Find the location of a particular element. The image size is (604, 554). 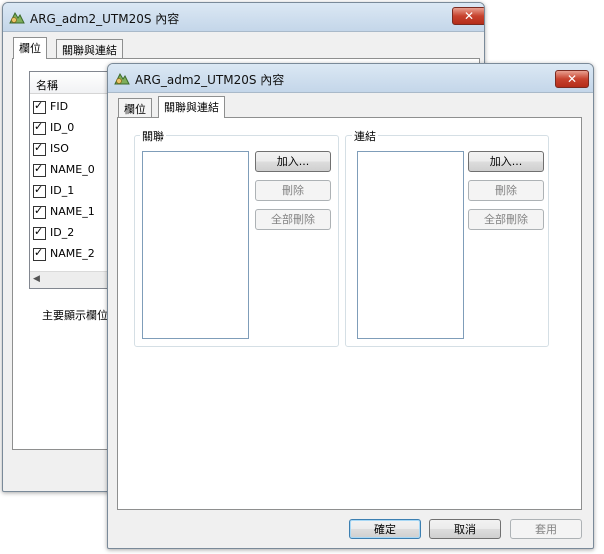

relates-remove-all-button: 全部刪除 is located at coordinates (293, 219).